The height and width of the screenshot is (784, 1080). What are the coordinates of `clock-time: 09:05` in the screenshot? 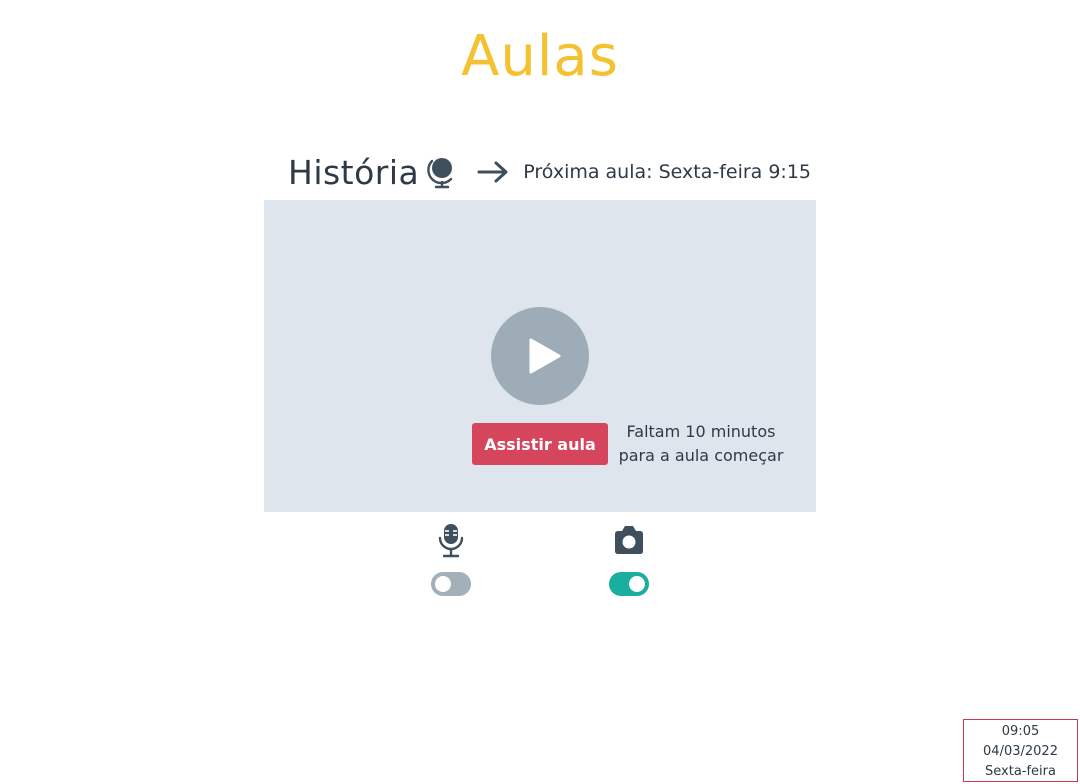 It's located at (1020, 731).